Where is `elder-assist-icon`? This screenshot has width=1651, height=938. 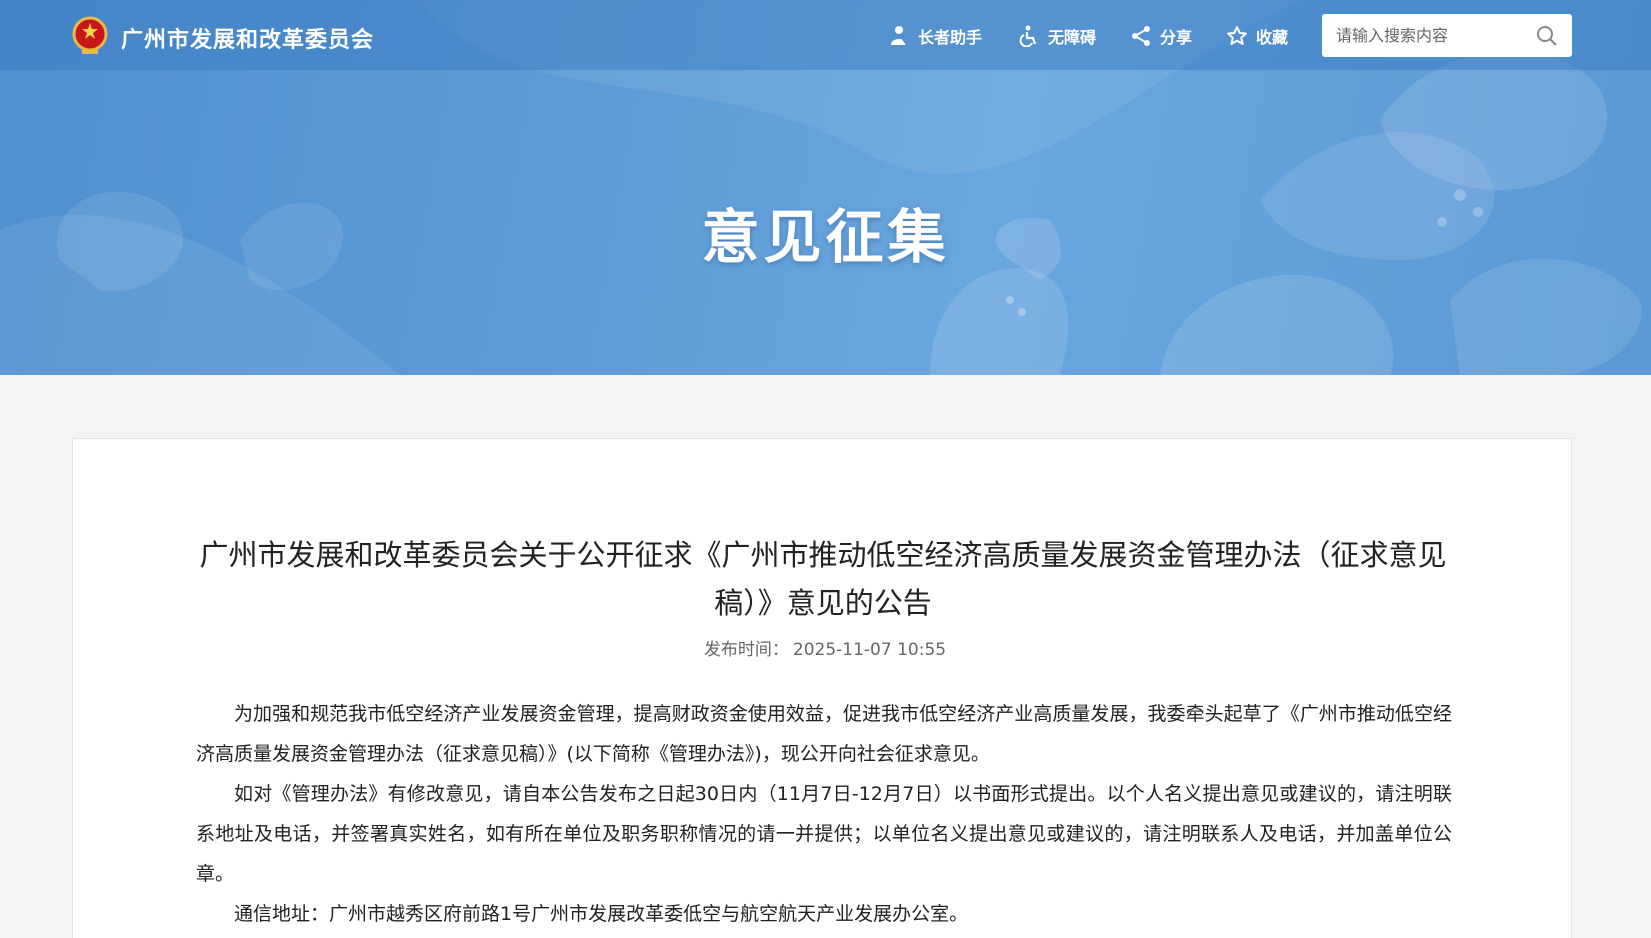
elder-assist-icon is located at coordinates (899, 36).